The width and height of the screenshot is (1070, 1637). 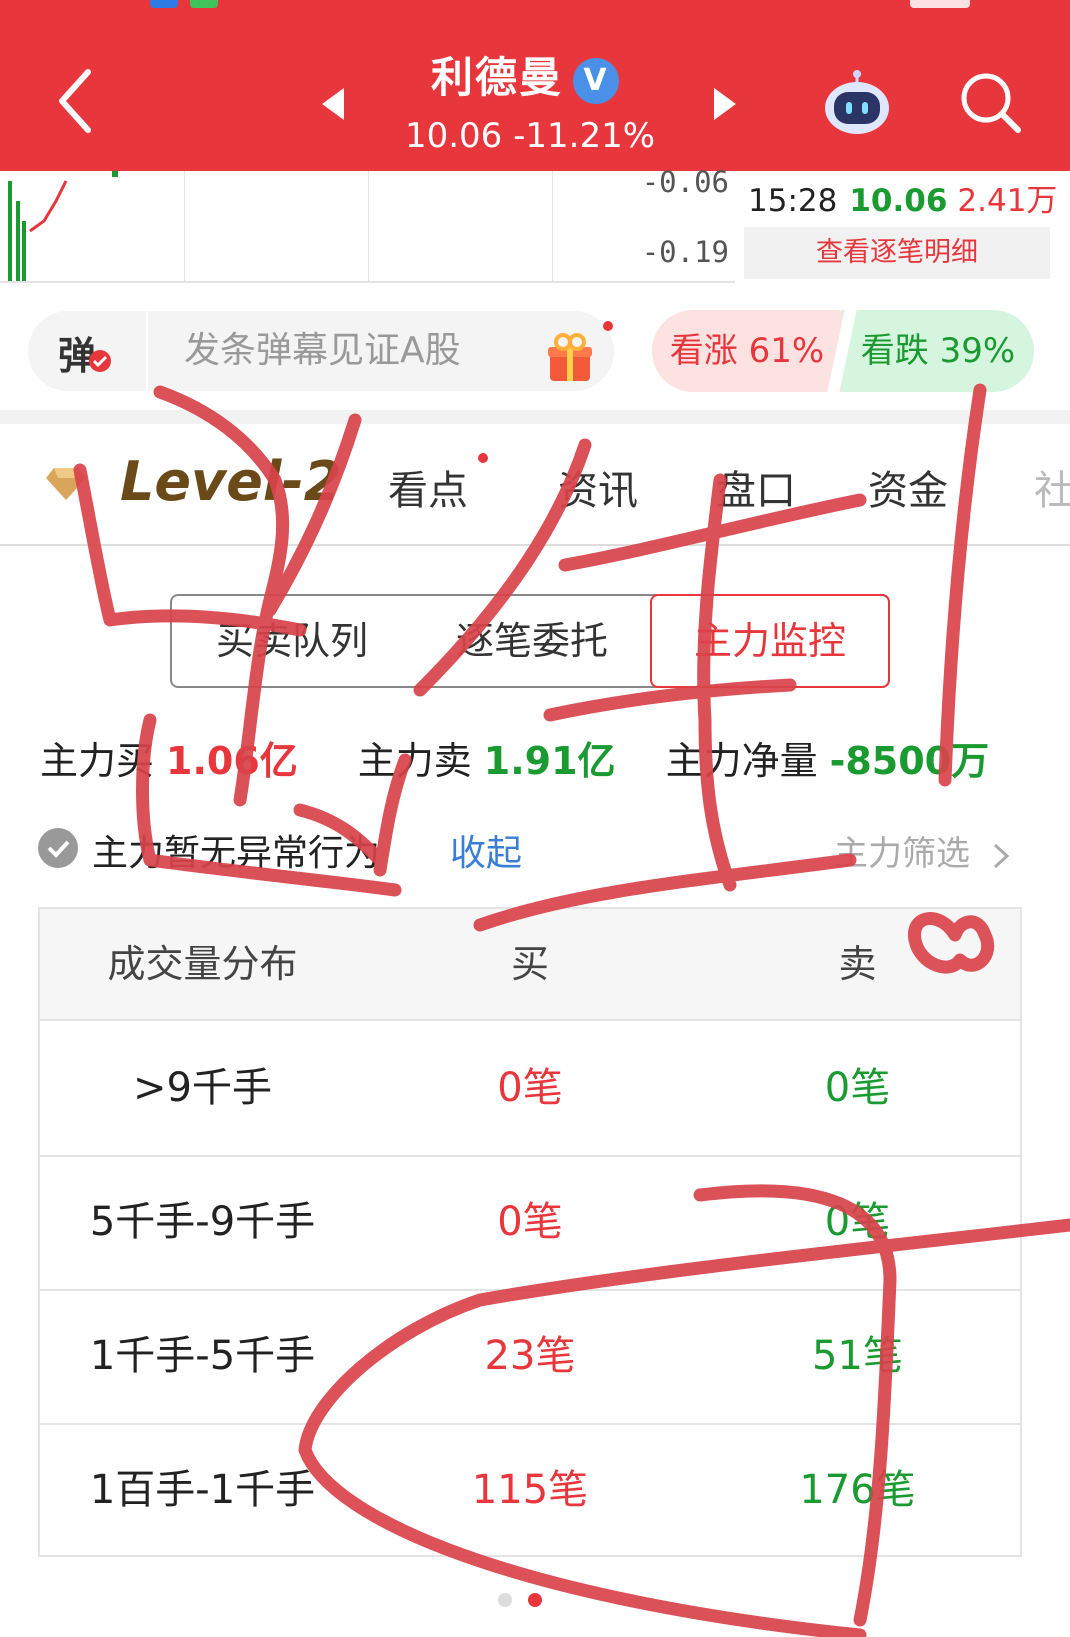 I want to click on header-sell: 卖, so click(x=857, y=964).